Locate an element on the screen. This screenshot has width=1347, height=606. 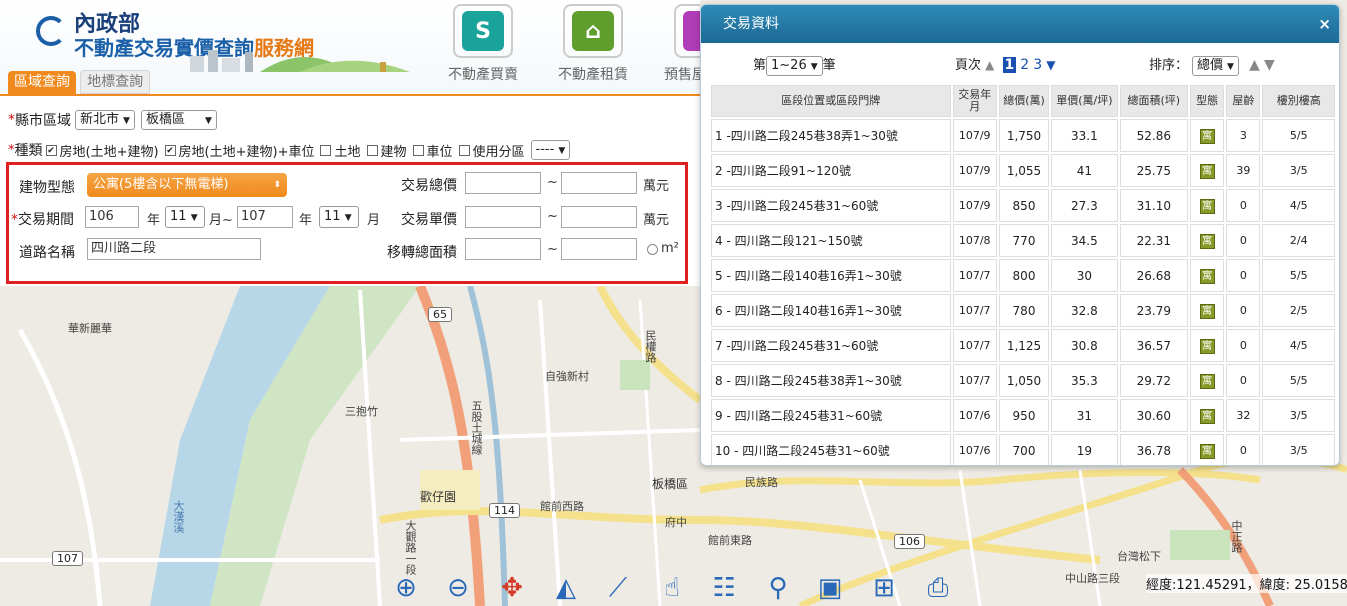
total-price-cell: 1,050 is located at coordinates (1024, 380).